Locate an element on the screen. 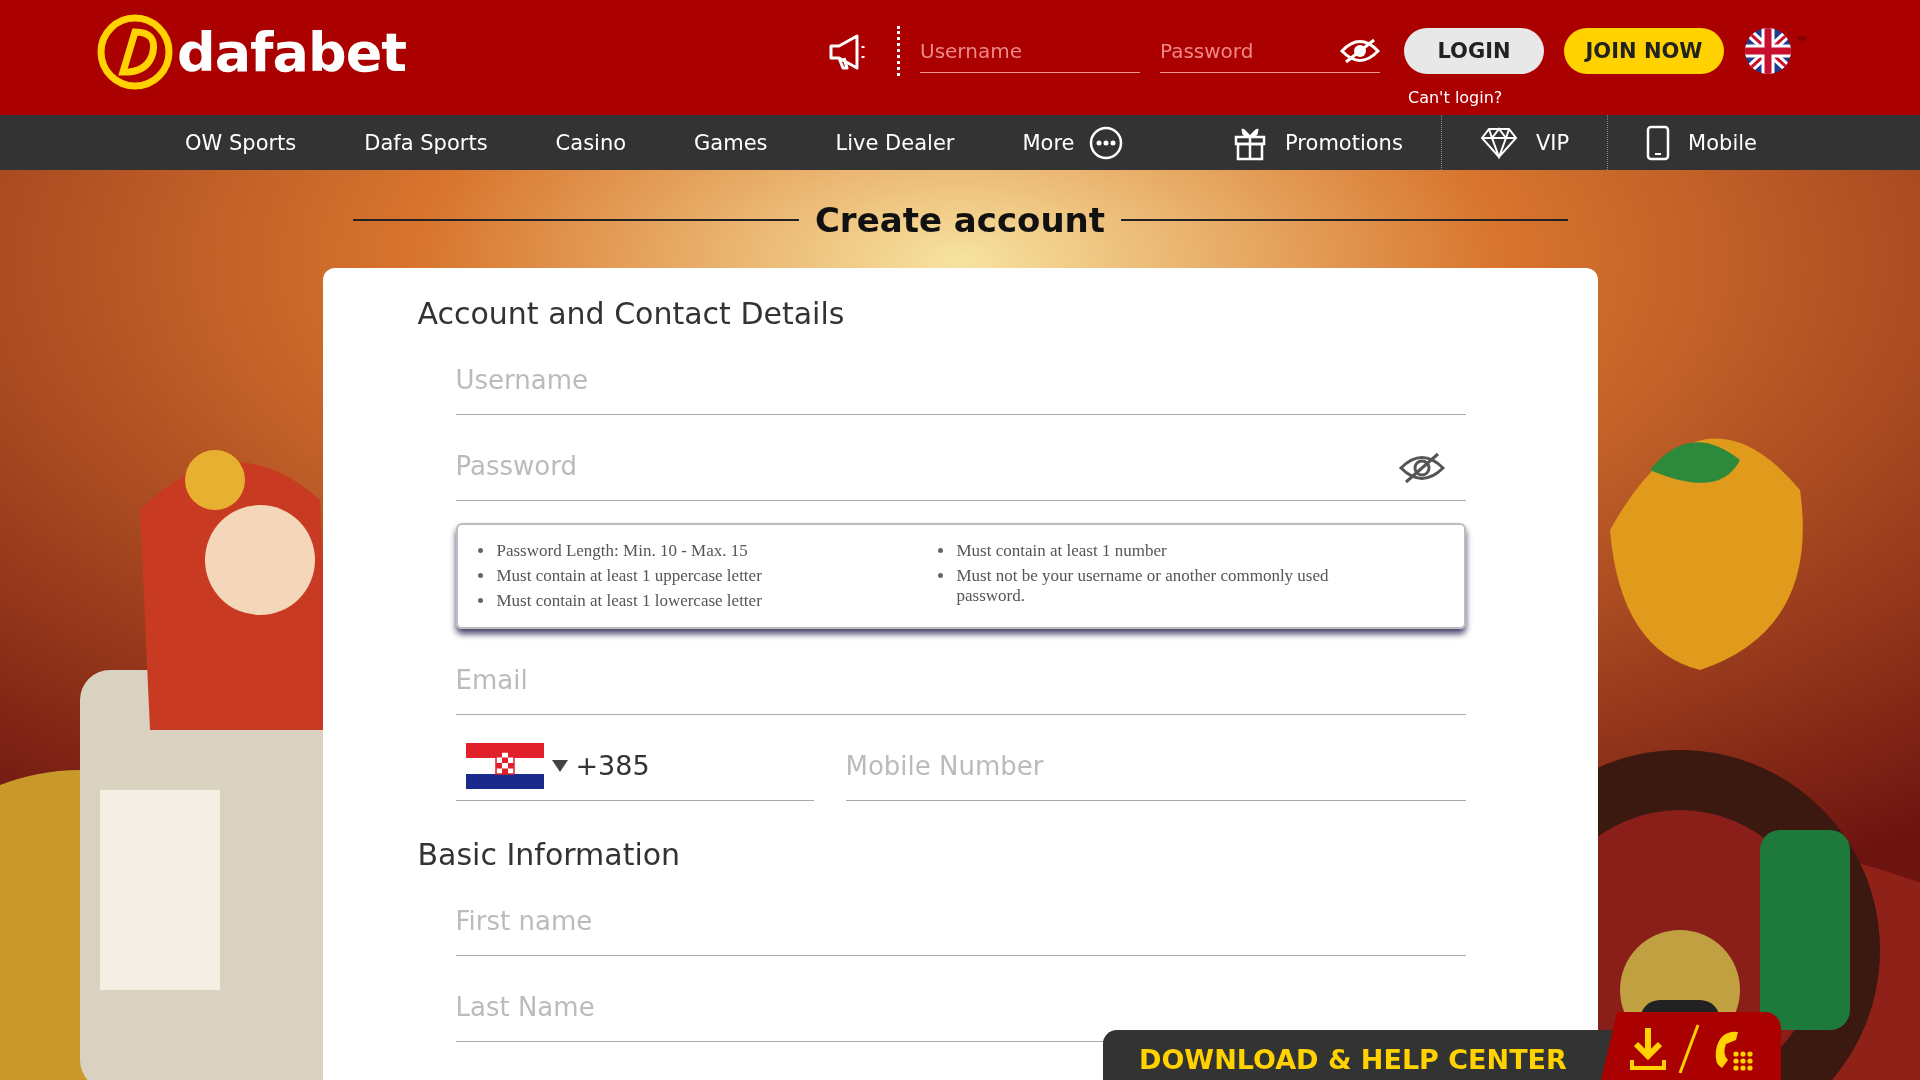  logo-text: dafabet is located at coordinates (292, 52).